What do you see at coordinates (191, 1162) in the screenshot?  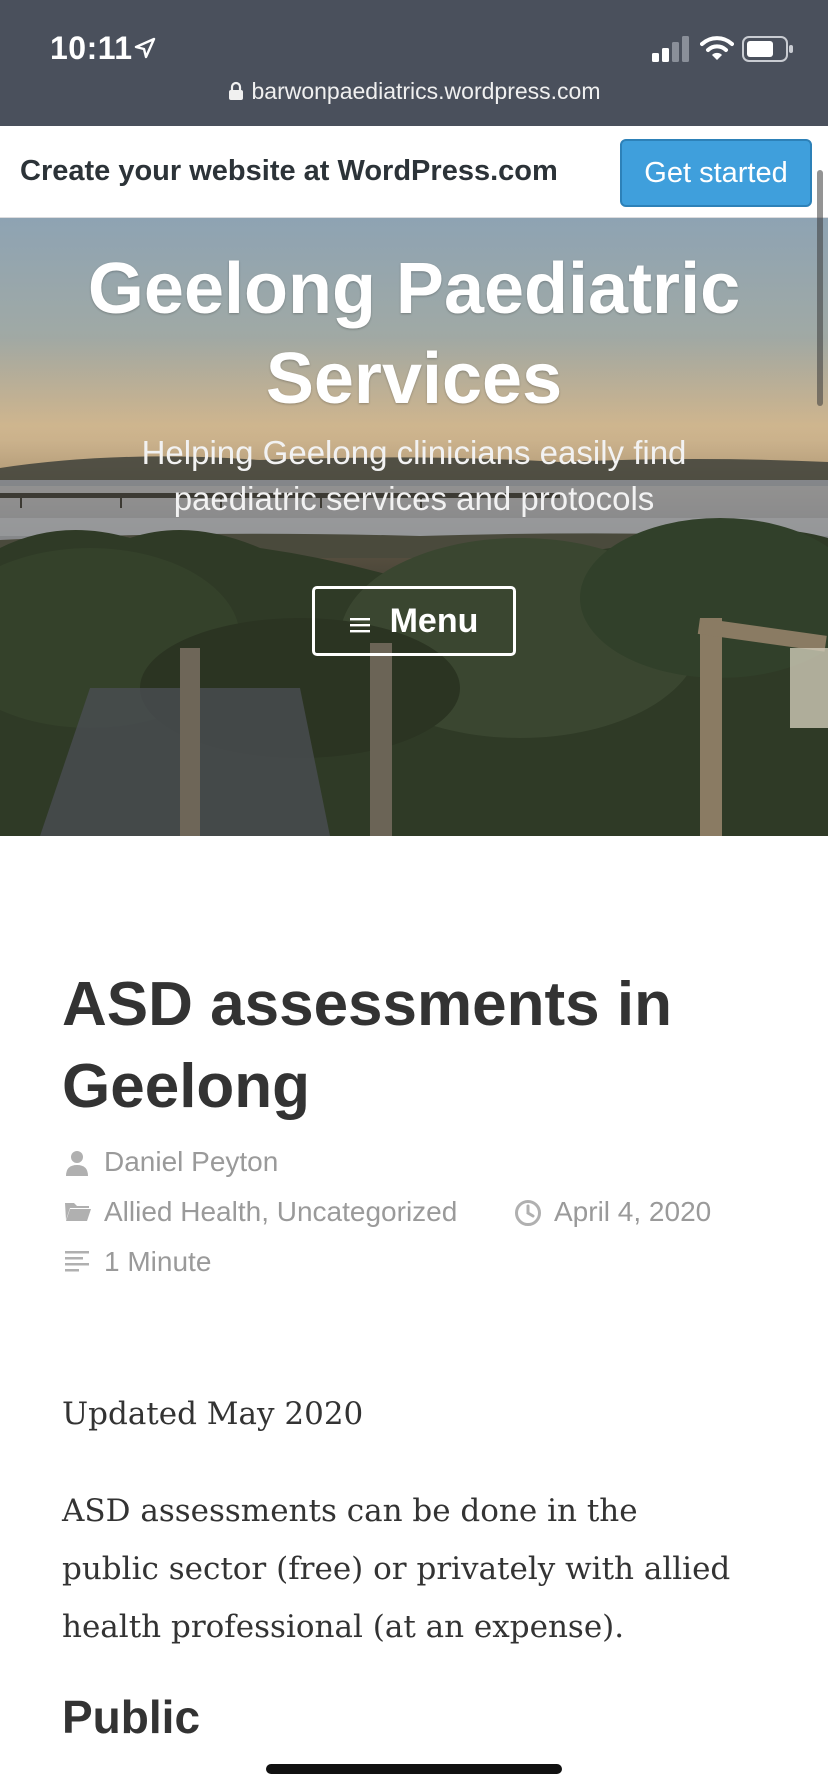 I see `author-name: Daniel Peyton` at bounding box center [191, 1162].